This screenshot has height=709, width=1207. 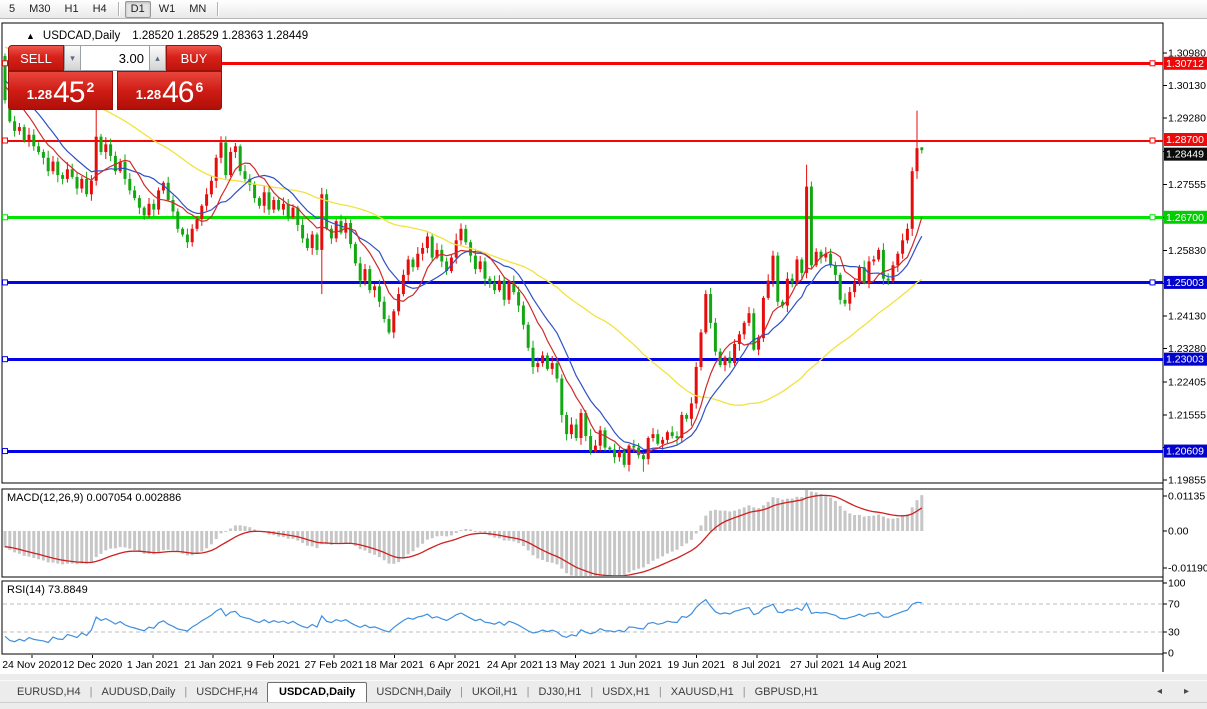 What do you see at coordinates (39, 9) in the screenshot?
I see `timeframe-m30: M30` at bounding box center [39, 9].